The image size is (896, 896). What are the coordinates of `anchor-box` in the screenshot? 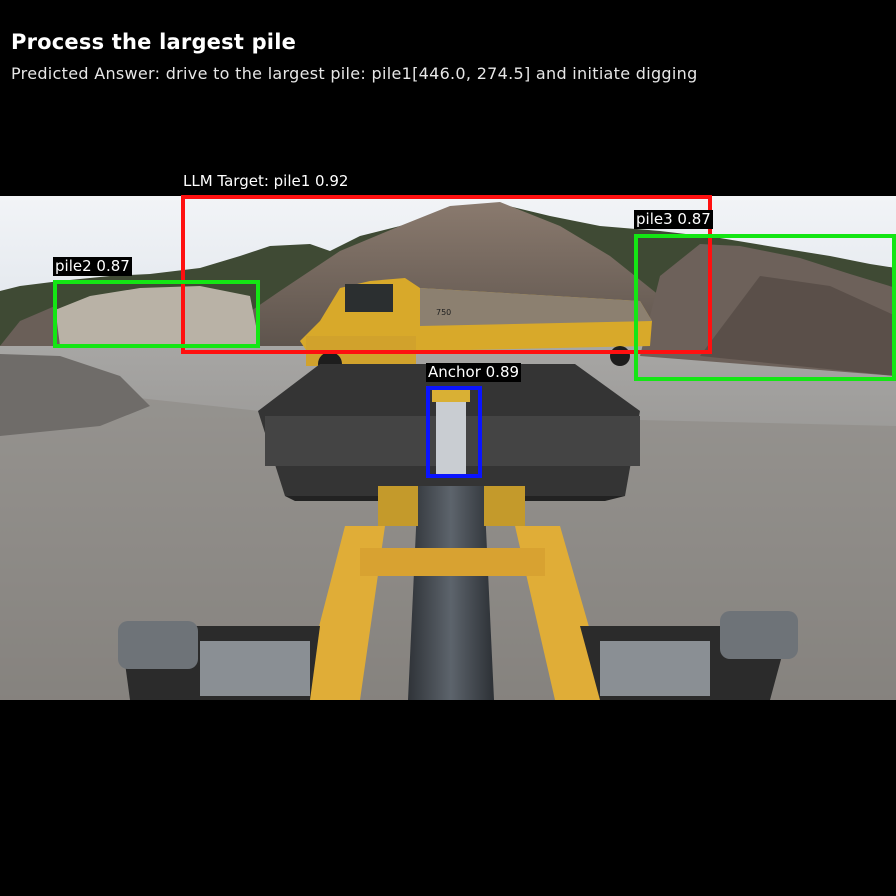 It's located at (454, 432).